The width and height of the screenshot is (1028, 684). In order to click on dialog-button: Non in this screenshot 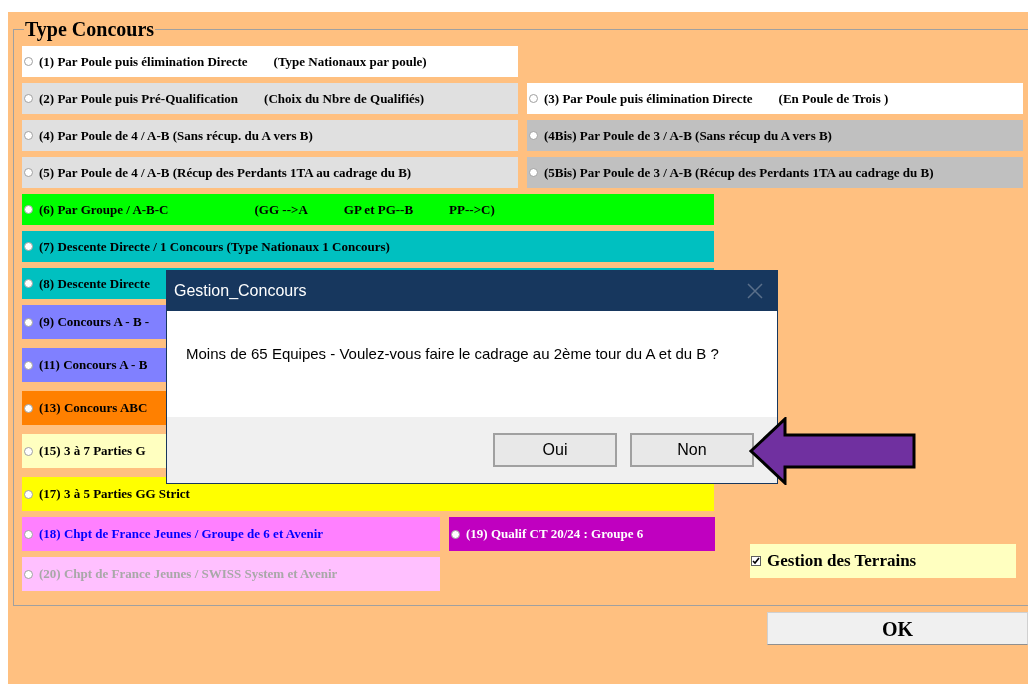, I will do `click(692, 450)`.